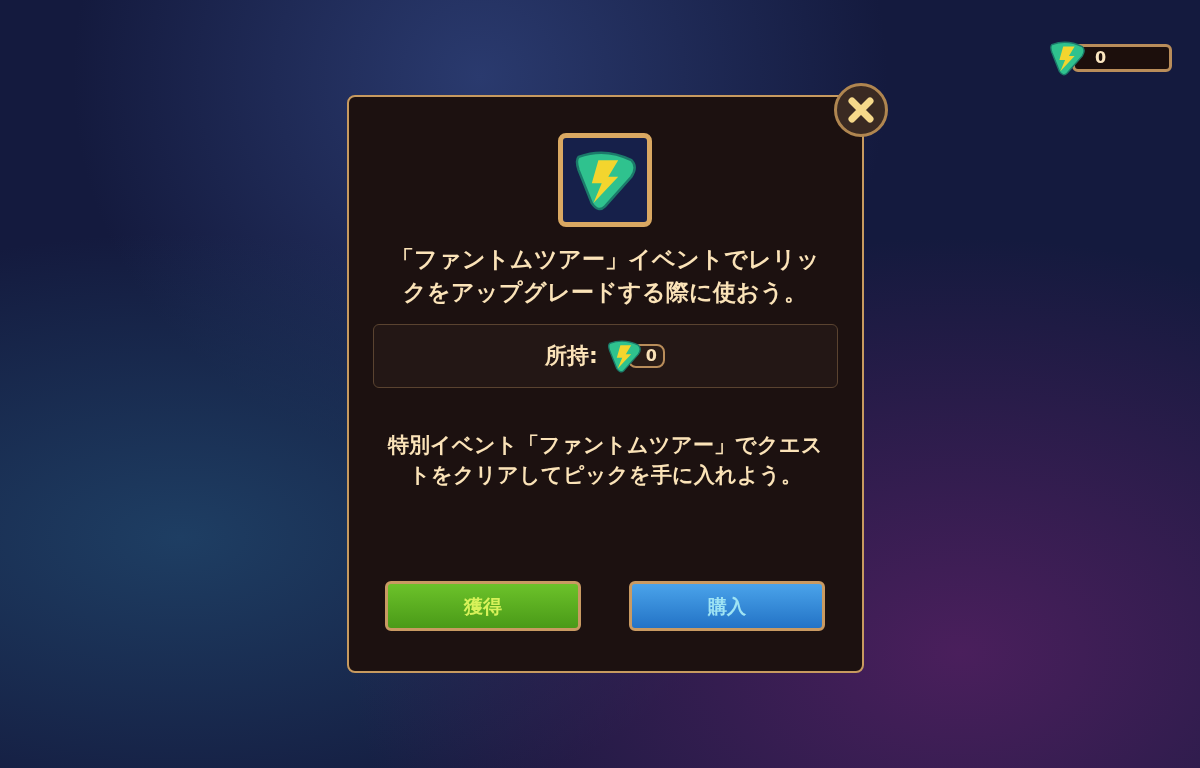 The height and width of the screenshot is (768, 1200). I want to click on description-text: 「ファントムツアー」イベントでレリックをアップグレードする際に使おう。, so click(605, 276).